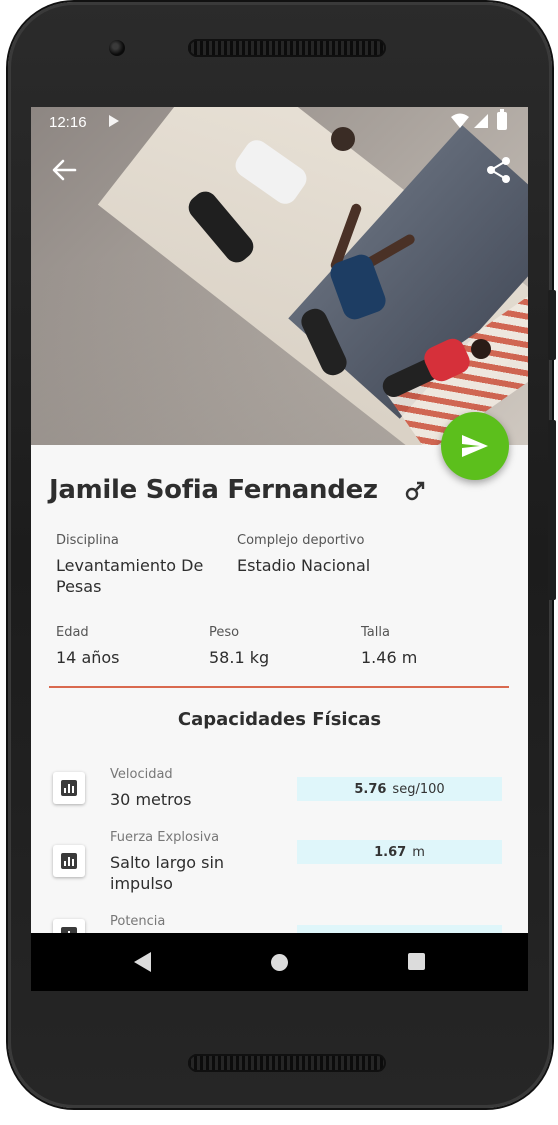 The height and width of the screenshot is (1125, 558). Describe the element at coordinates (287, 48) in the screenshot. I see `top-speaker` at that location.